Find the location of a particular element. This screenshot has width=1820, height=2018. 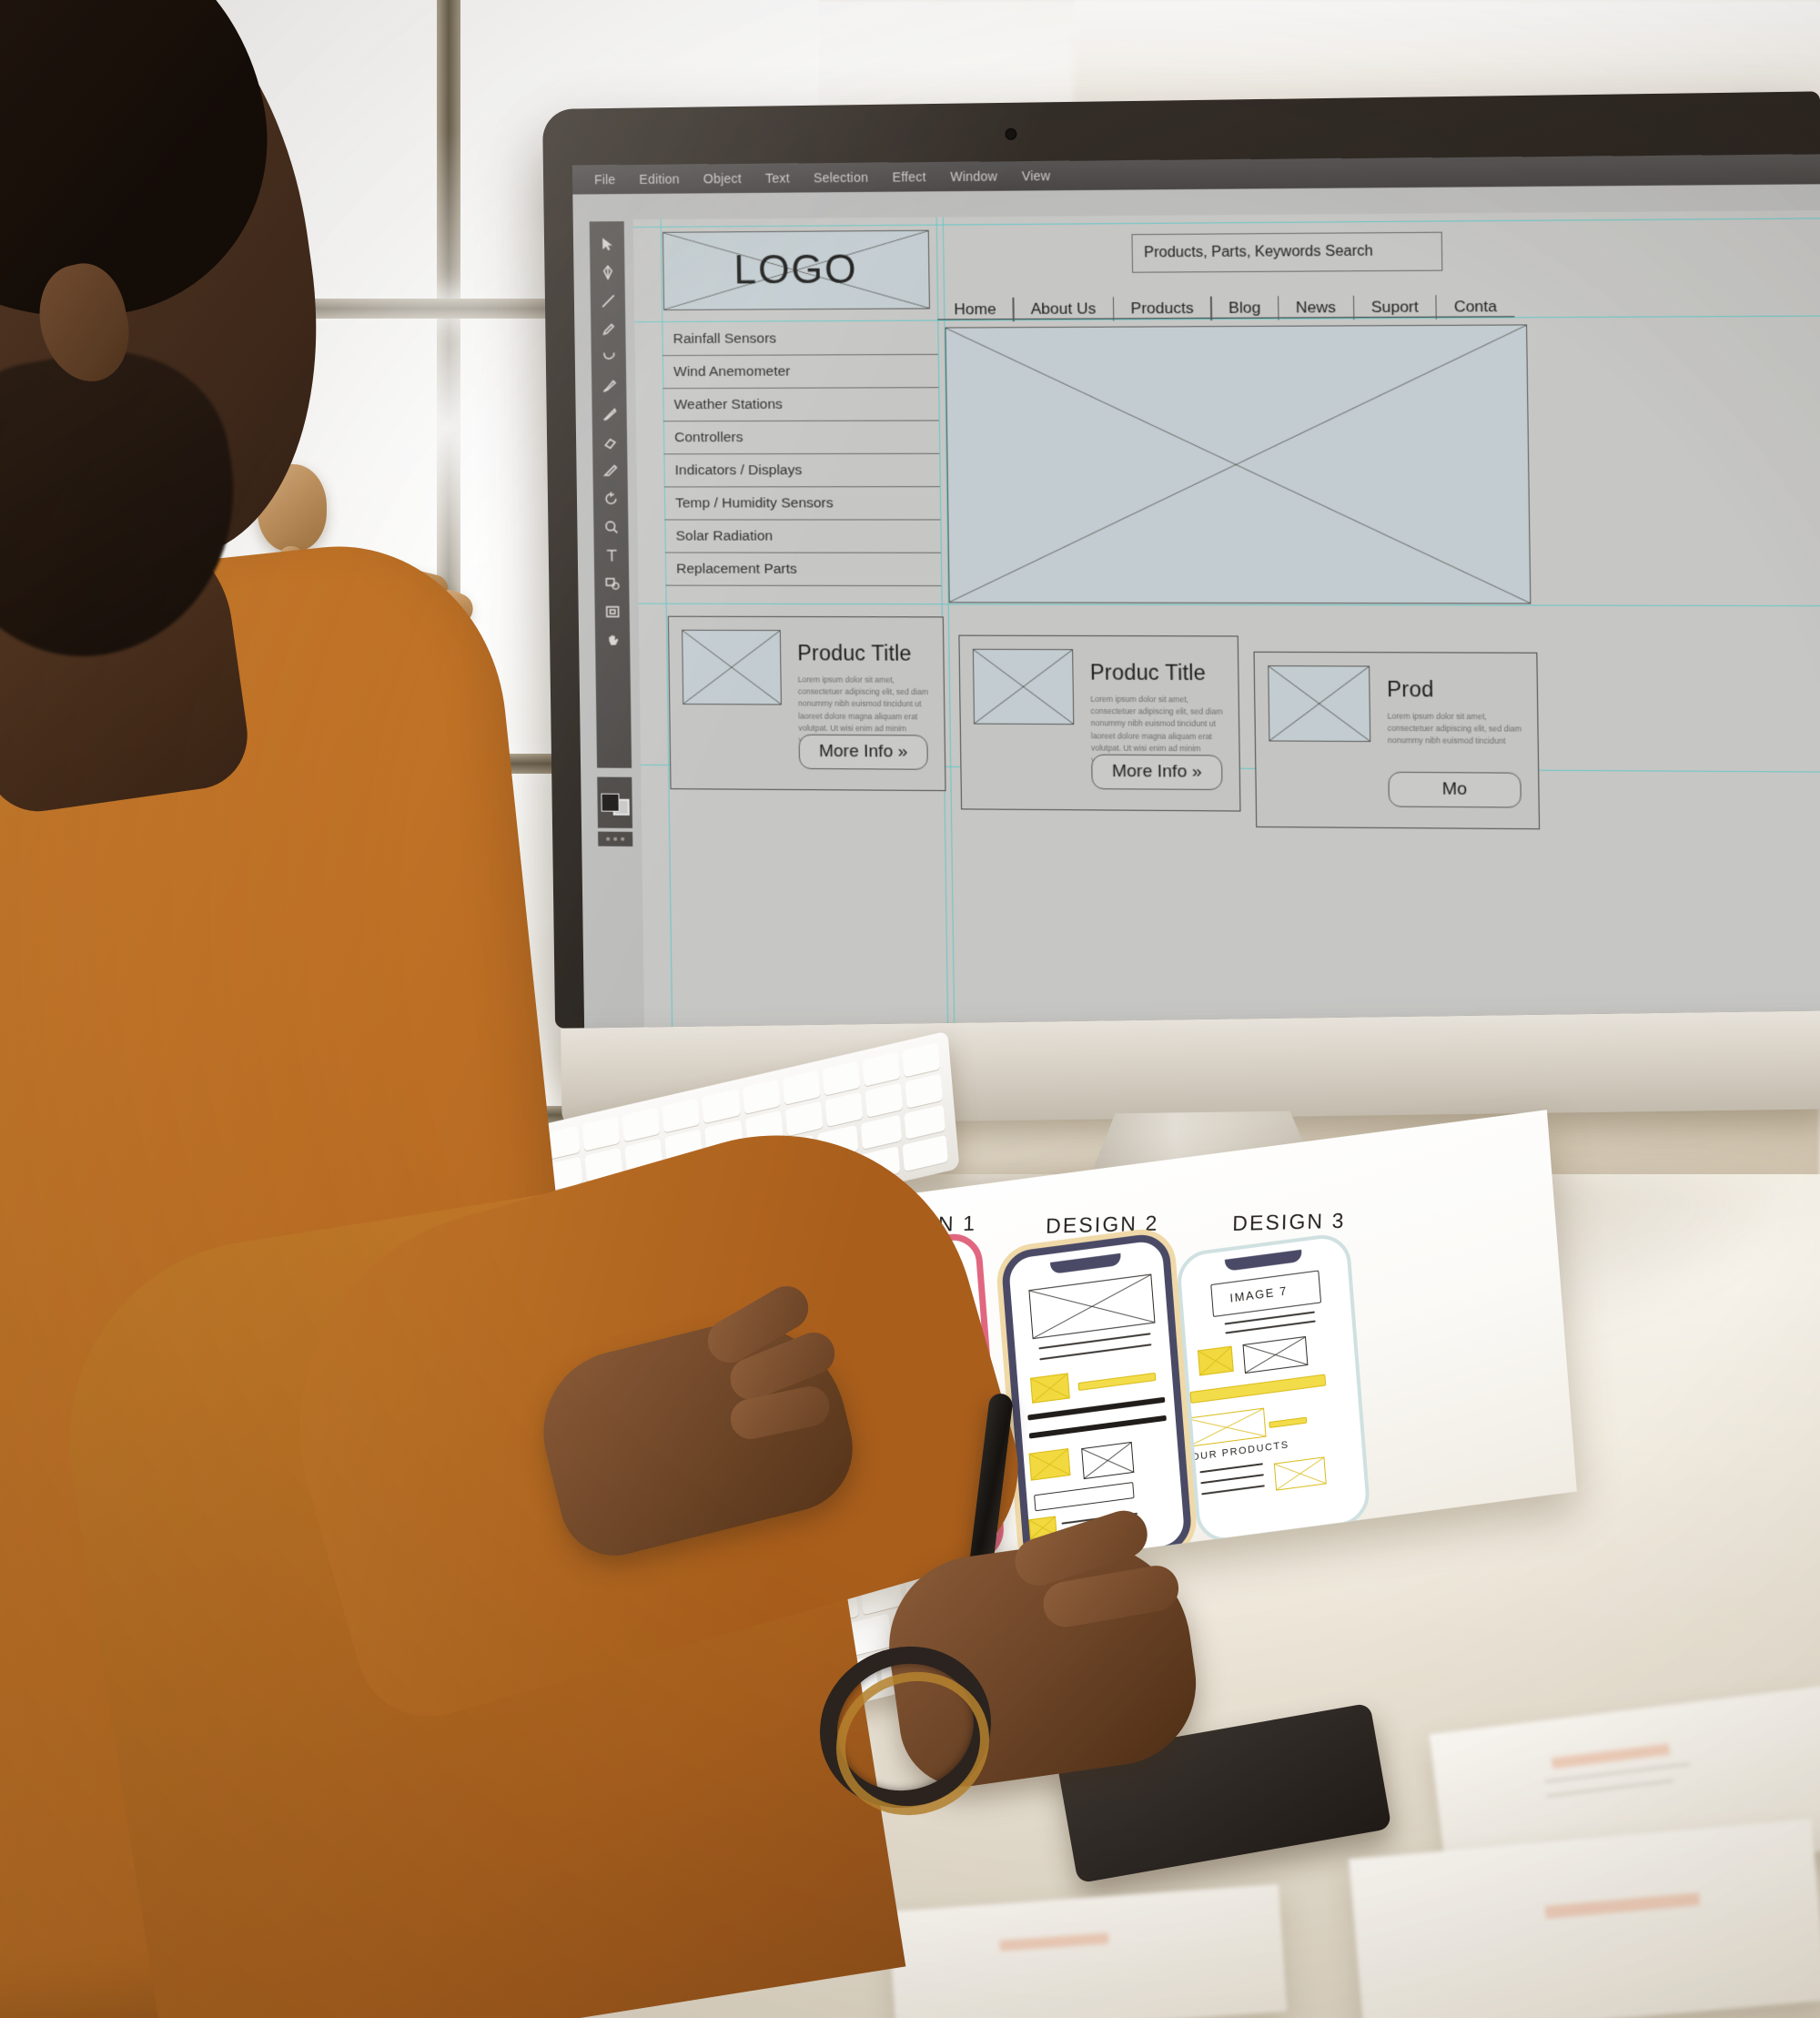

search-input-value: Products, Parts, Keywords Search is located at coordinates (1258, 252).